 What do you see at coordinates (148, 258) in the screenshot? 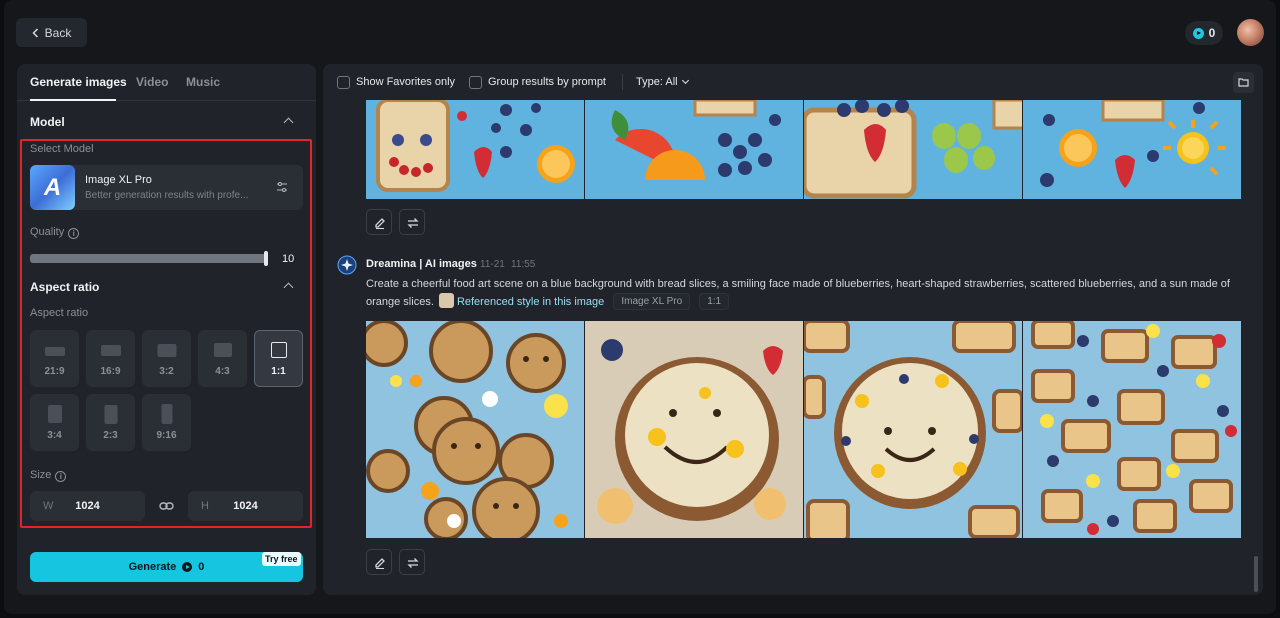
I see `quality-slider` at bounding box center [148, 258].